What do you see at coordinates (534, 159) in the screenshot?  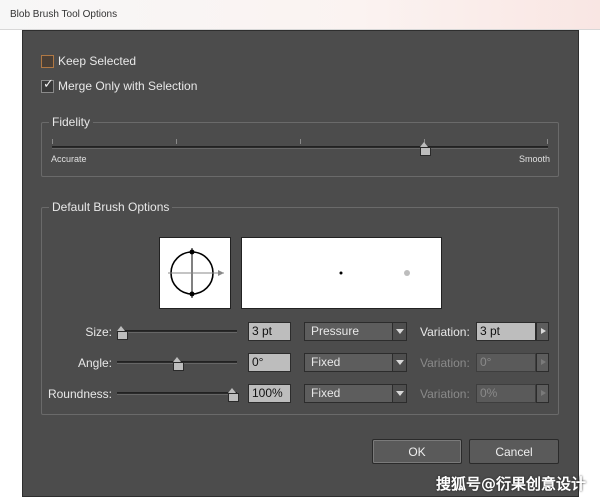 I see `fidelity-max-label: Smooth` at bounding box center [534, 159].